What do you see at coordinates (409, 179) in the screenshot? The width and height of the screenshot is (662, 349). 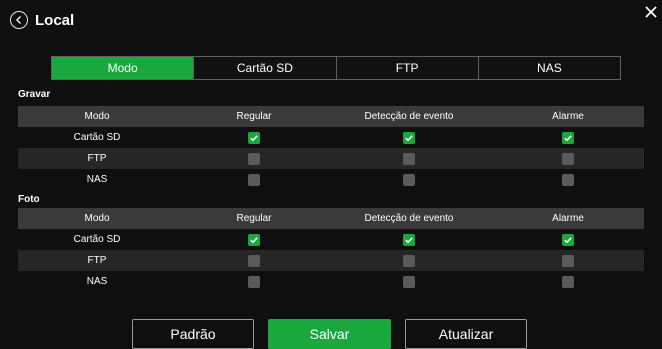 I see `checkbox-gravar-nas-deteccao` at bounding box center [409, 179].